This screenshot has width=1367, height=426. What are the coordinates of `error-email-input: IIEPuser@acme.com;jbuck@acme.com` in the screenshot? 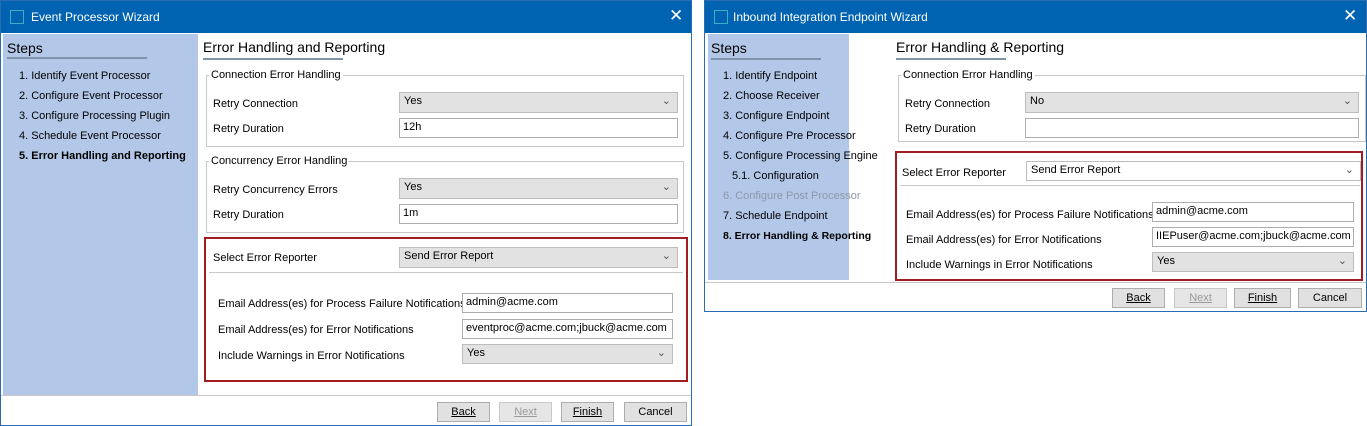 It's located at (1253, 237).